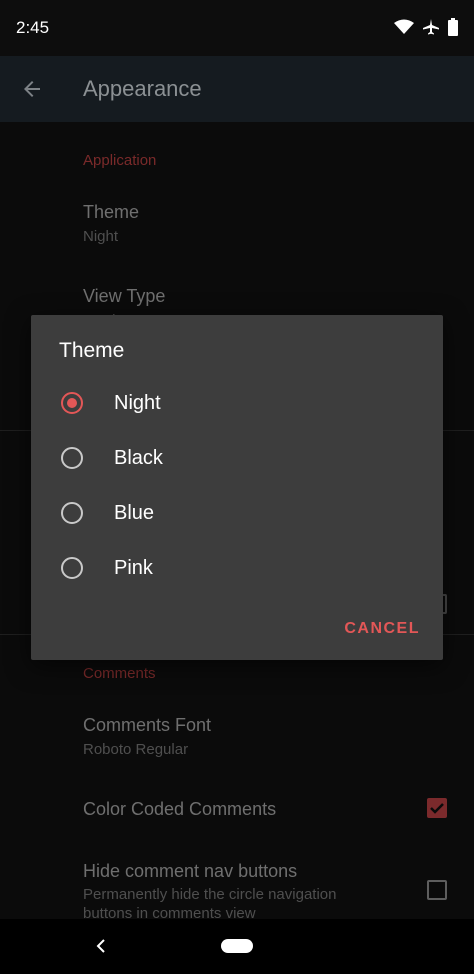  I want to click on theme-option-black: Black, so click(237, 458).